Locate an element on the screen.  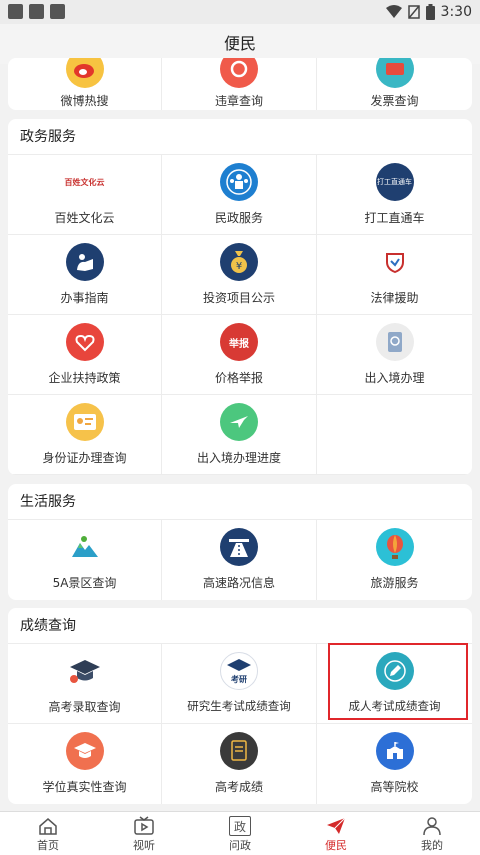
service-culture-cloud: 百姓文化云 百姓文化云 is located at coordinates (85, 195).